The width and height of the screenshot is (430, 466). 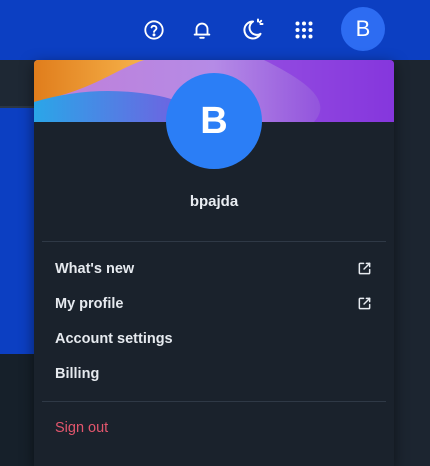 What do you see at coordinates (89, 303) in the screenshot?
I see `menu-item-label: My profile` at bounding box center [89, 303].